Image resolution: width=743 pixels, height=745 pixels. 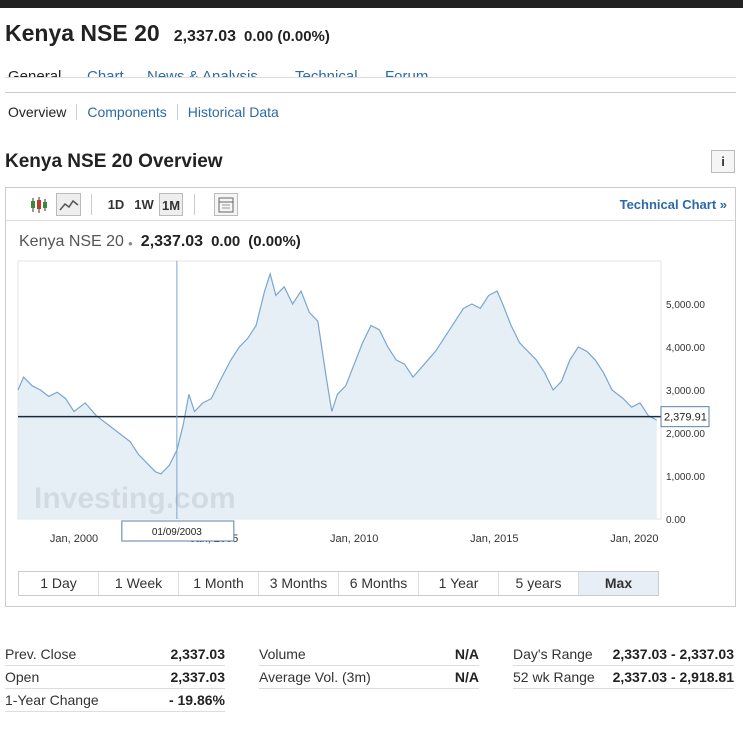 I want to click on stats-column-2: Volume N/A Average Vol. (3m) N/A, so click(x=369, y=666).